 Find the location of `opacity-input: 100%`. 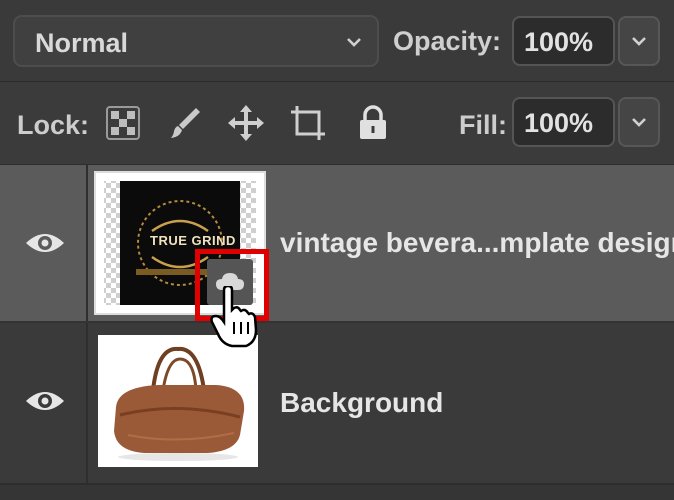

opacity-input: 100% is located at coordinates (563, 41).